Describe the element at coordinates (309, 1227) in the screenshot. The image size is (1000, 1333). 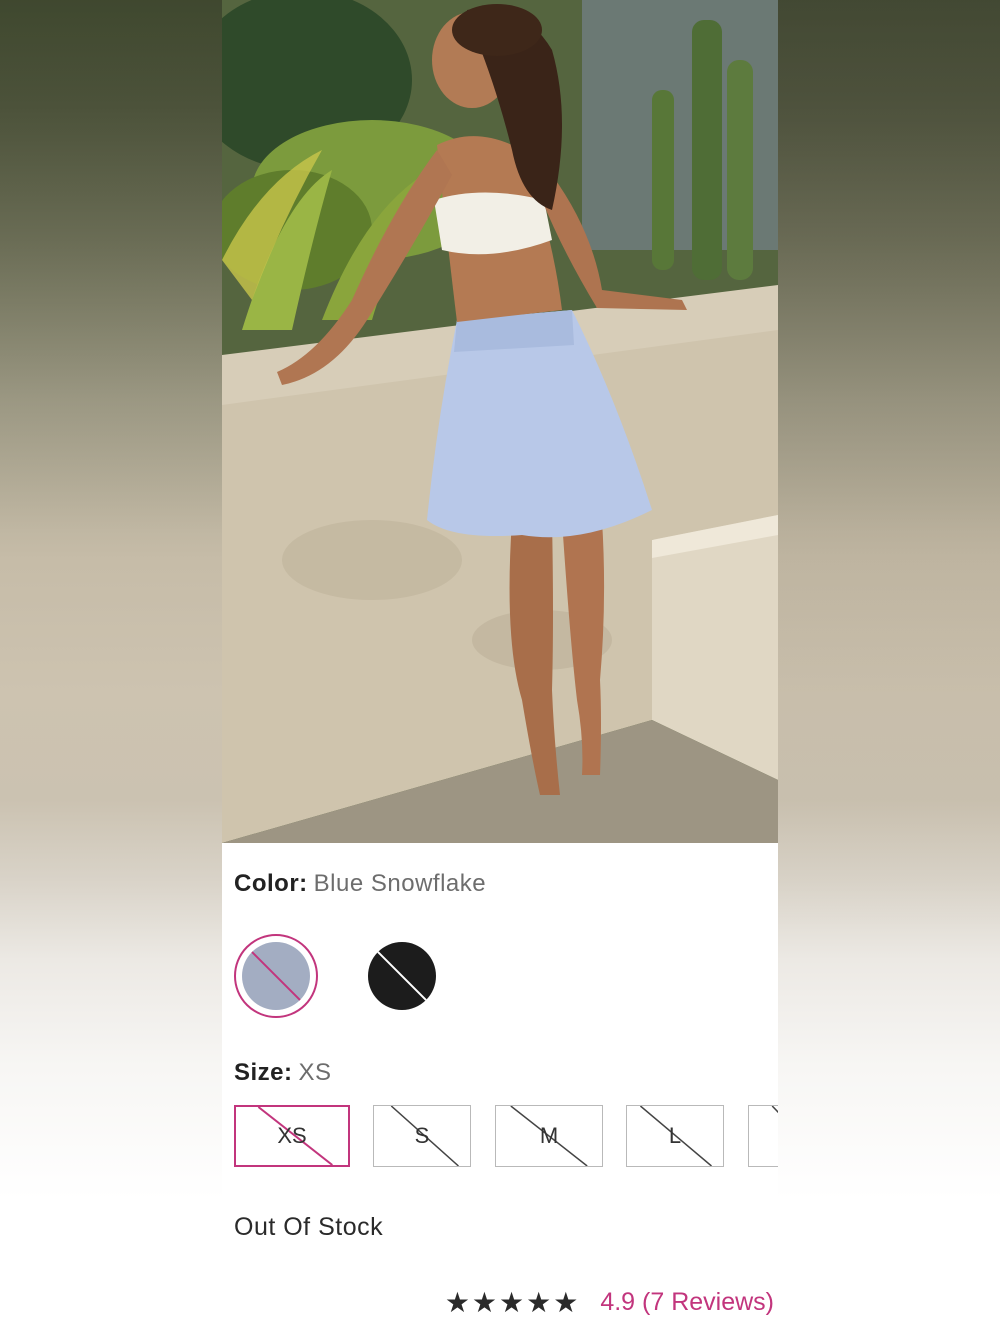
I see `stock-status: Out Of Stock` at that location.